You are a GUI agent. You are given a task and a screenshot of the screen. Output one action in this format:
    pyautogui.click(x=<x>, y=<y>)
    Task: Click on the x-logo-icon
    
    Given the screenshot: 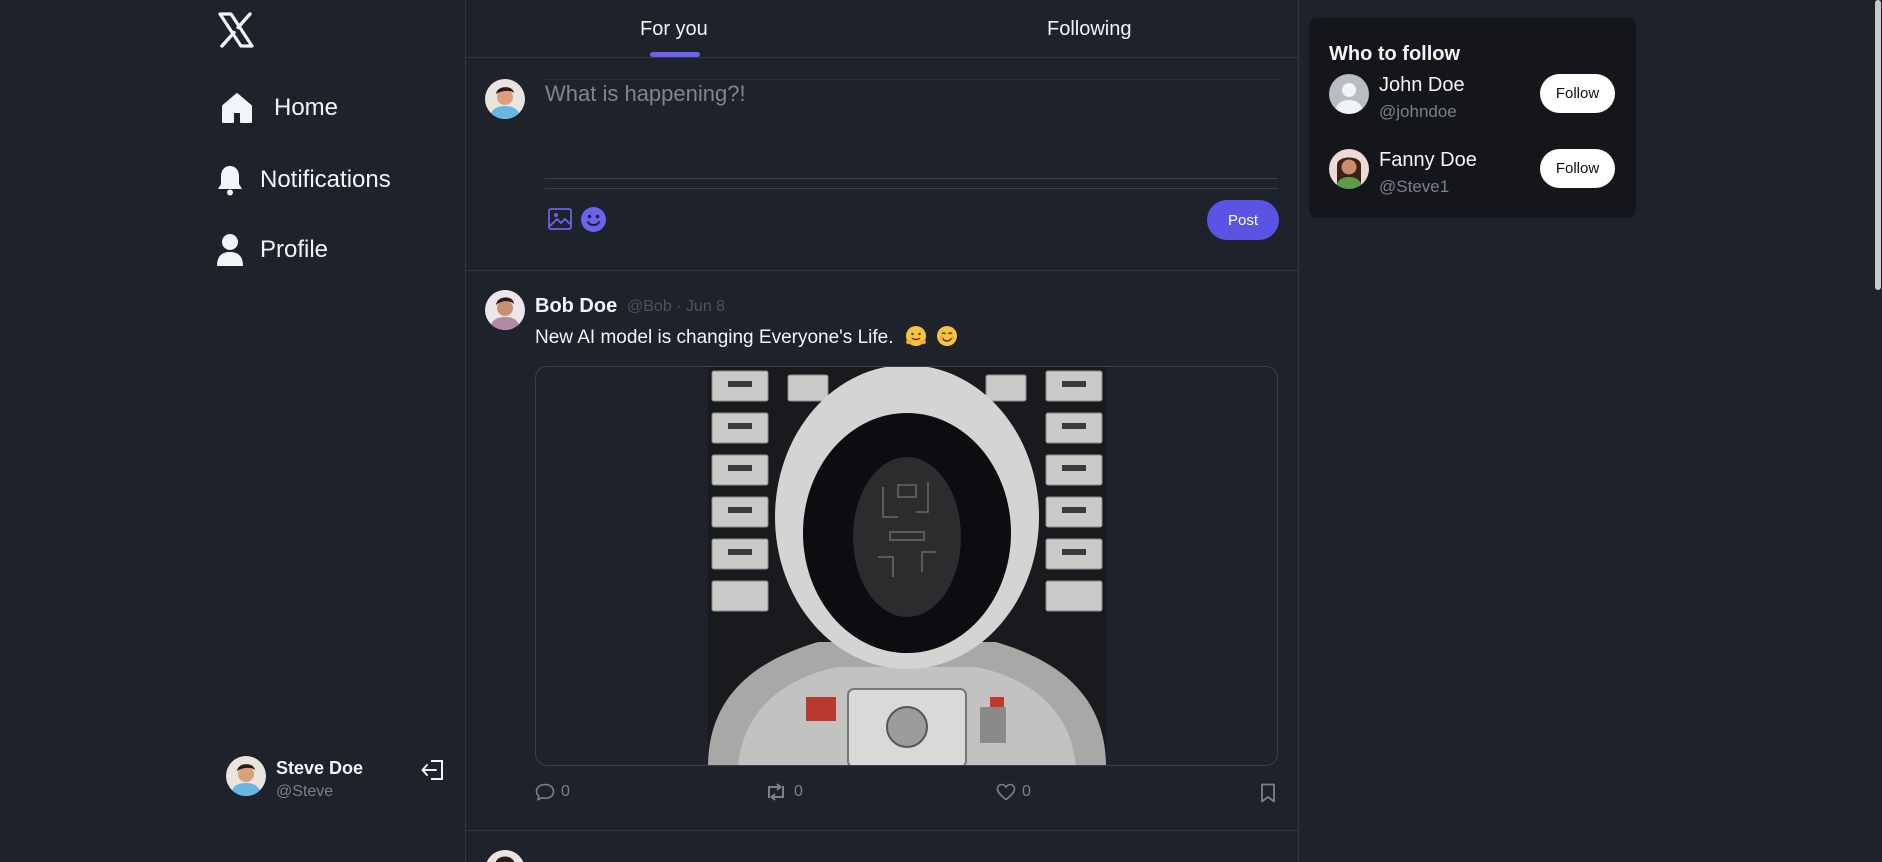 What is the action you would take?
    pyautogui.click(x=236, y=30)
    